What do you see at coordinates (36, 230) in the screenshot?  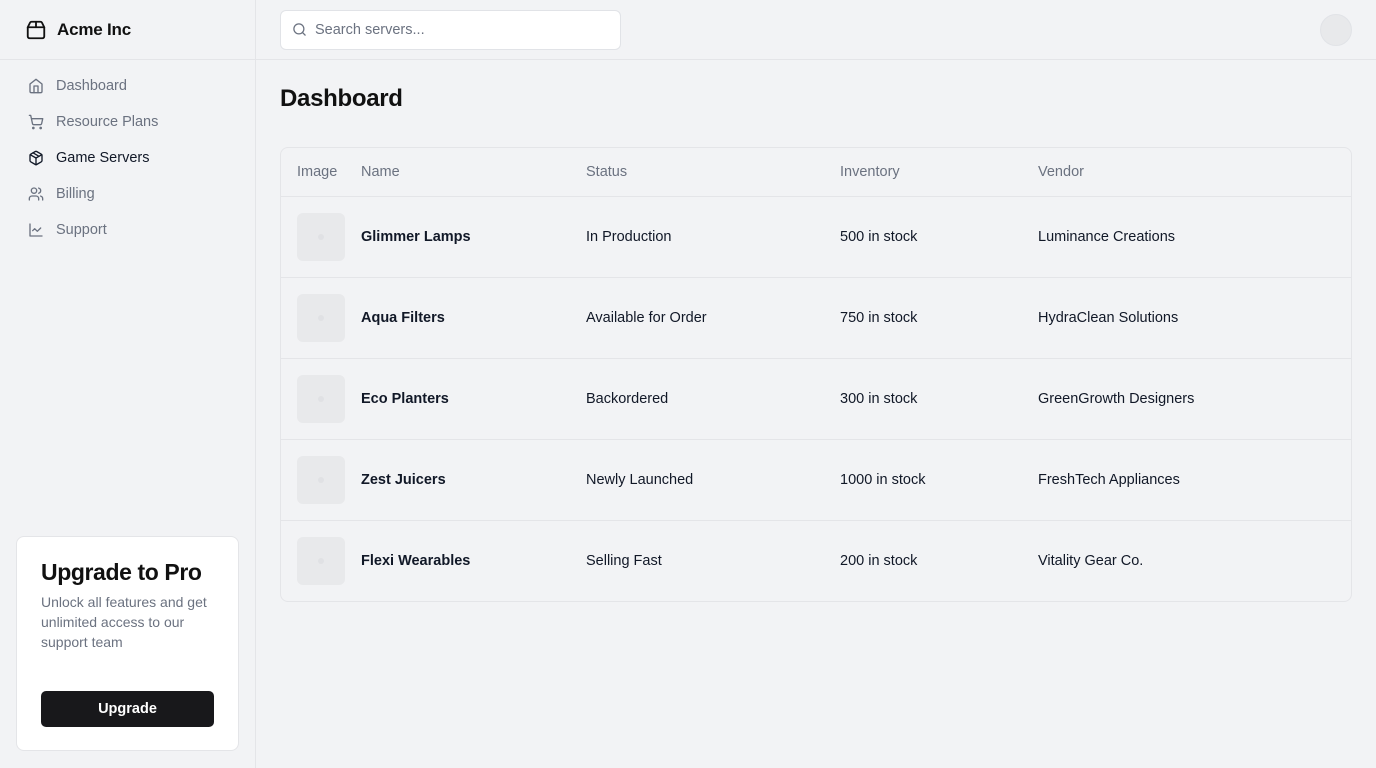 I see `line-chart-icon` at bounding box center [36, 230].